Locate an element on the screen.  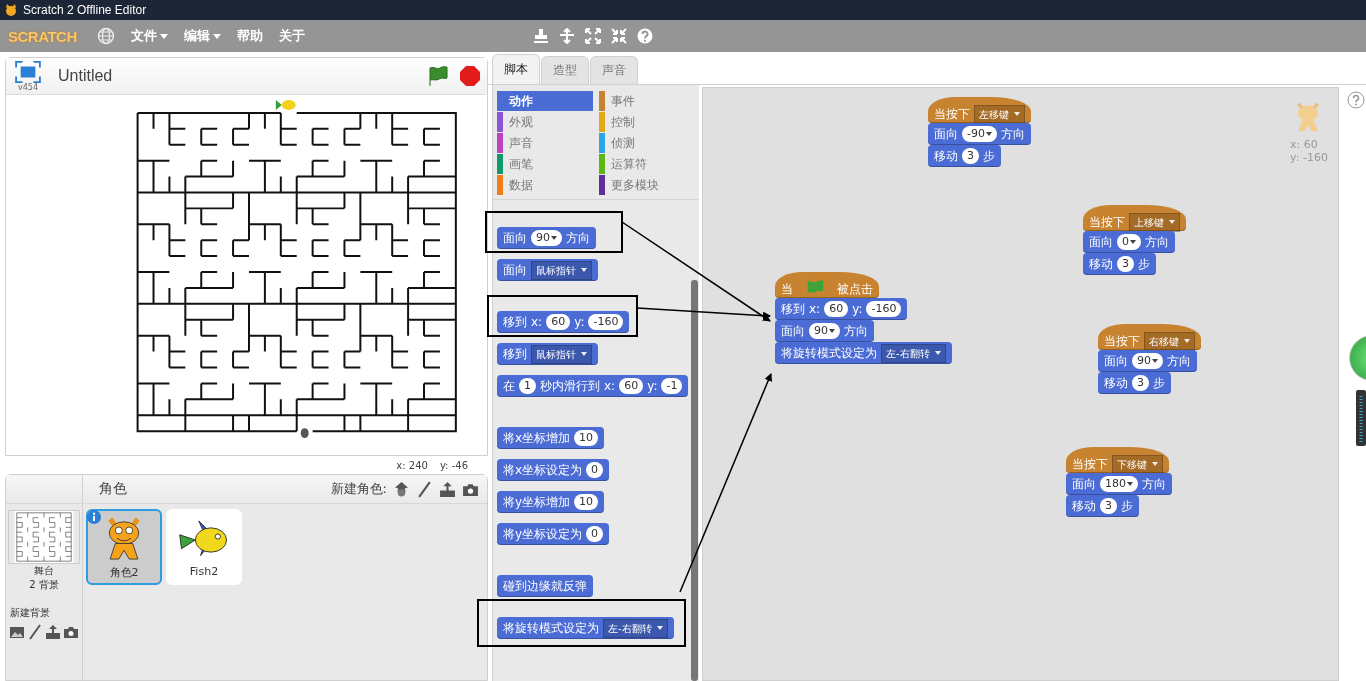
category-item: 数据 is located at coordinates (545, 185).